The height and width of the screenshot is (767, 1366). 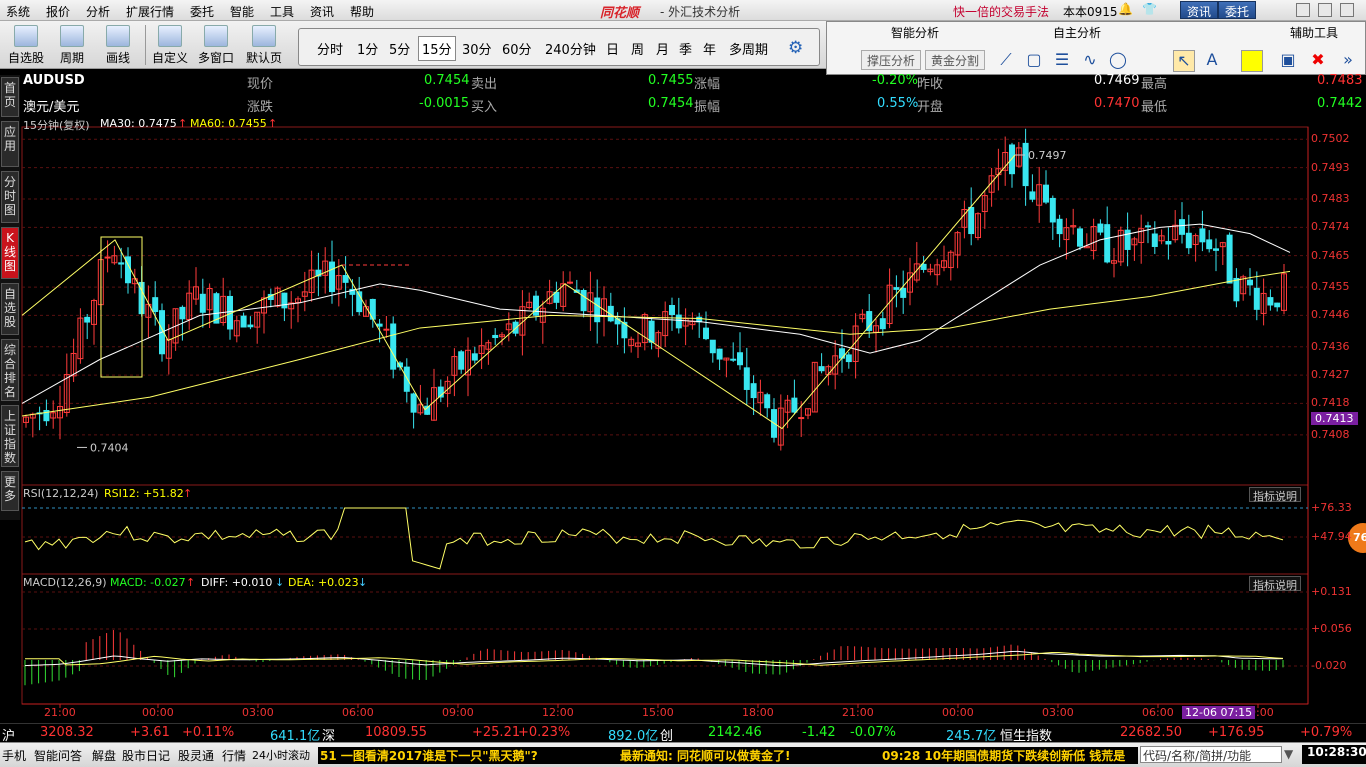 I want to click on period-quarter: 季, so click(x=685, y=48).